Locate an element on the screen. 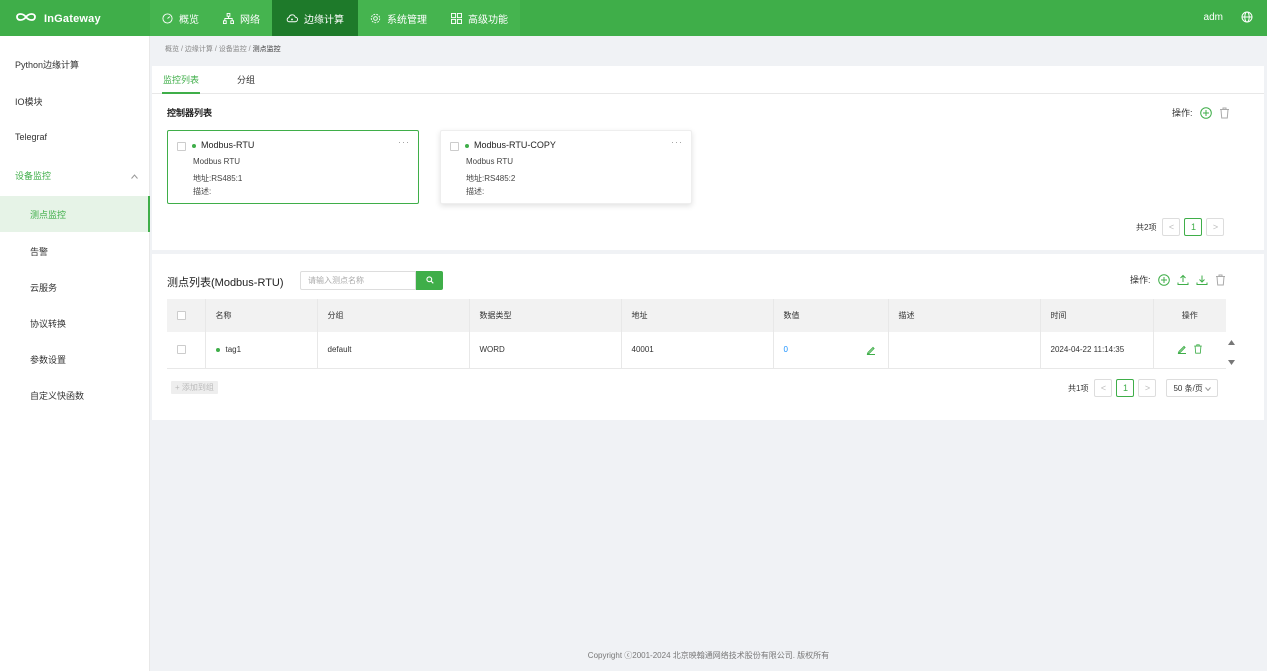 The height and width of the screenshot is (671, 1267). main-nav: 概览 网络 边缘计算 系统管理 高级功能 is located at coordinates (335, 18).